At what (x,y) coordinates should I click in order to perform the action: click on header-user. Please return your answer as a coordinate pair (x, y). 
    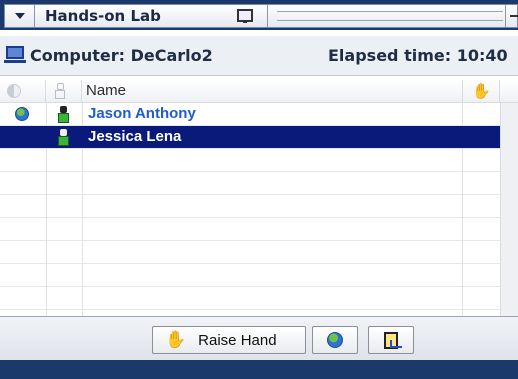
    Looking at the image, I should click on (64, 91).